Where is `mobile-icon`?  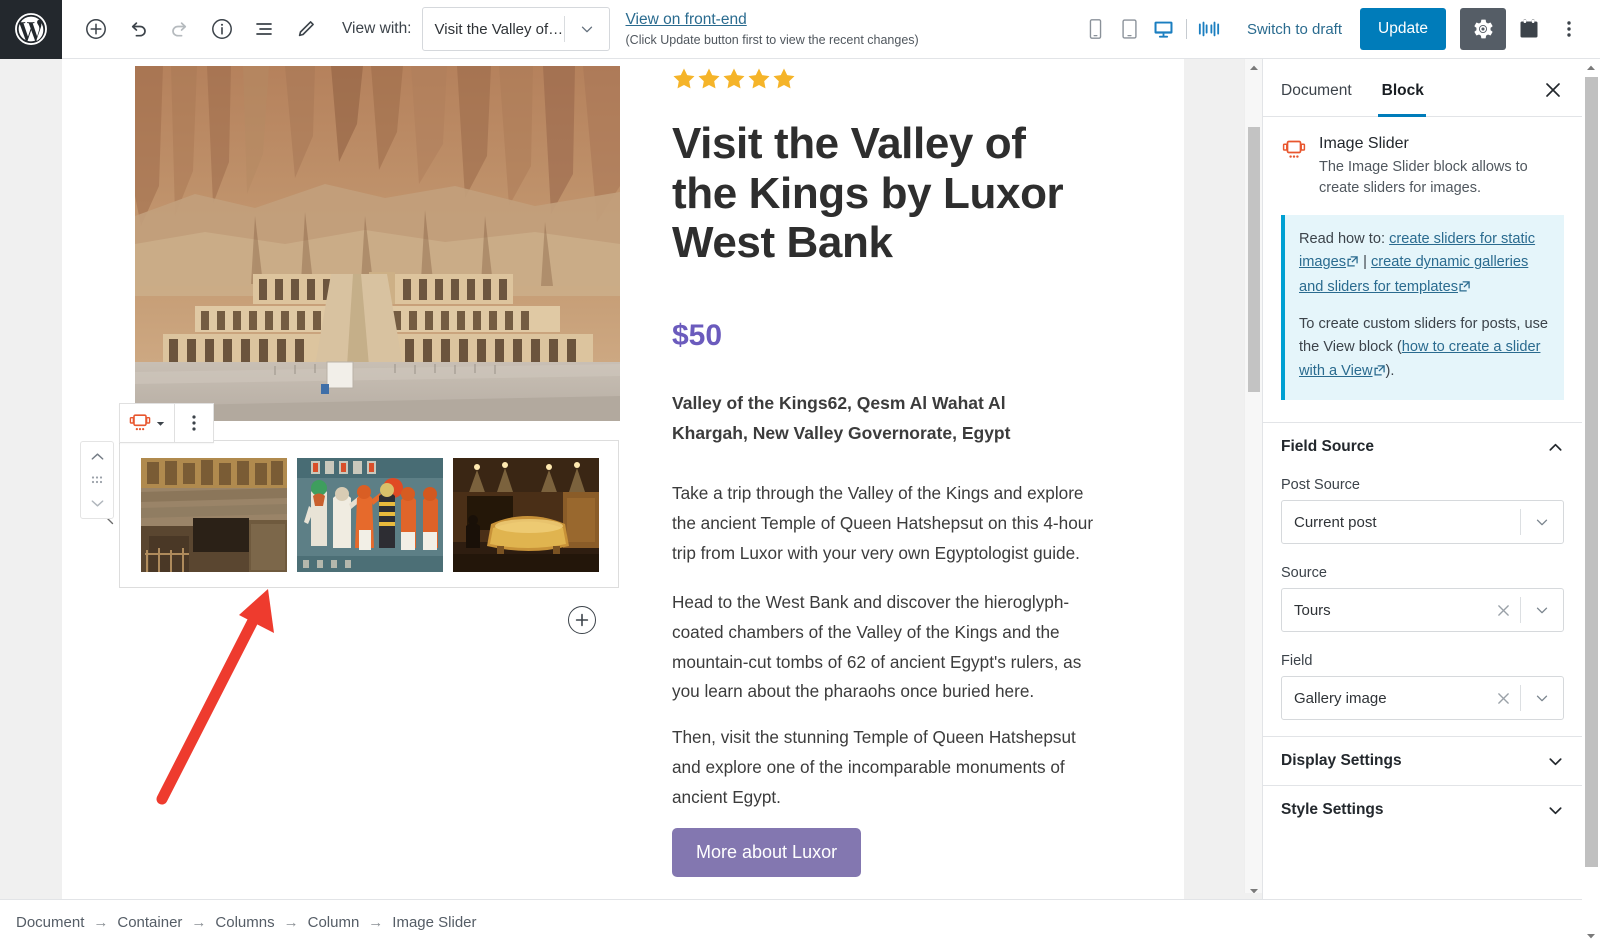
mobile-icon is located at coordinates (1096, 29).